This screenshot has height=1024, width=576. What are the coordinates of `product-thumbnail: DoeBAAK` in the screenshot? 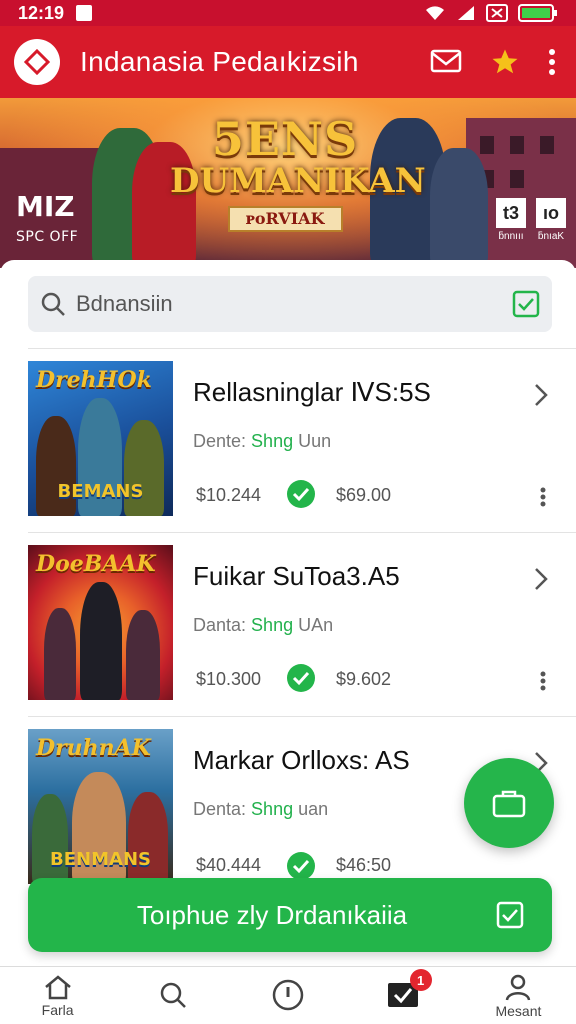 It's located at (100, 622).